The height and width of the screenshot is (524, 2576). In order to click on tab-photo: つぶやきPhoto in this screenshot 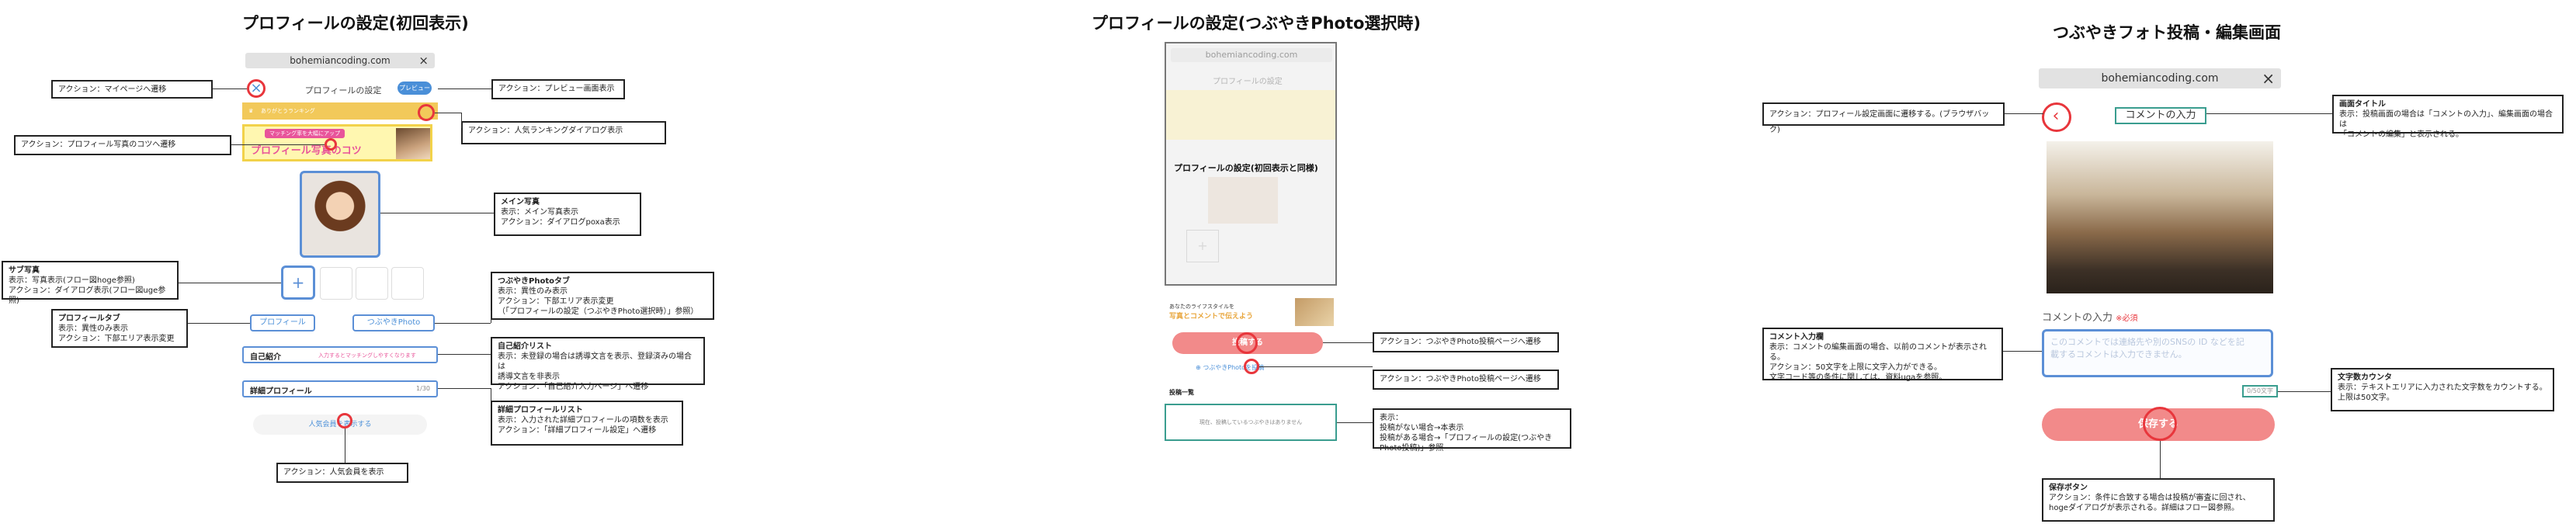, I will do `click(393, 322)`.